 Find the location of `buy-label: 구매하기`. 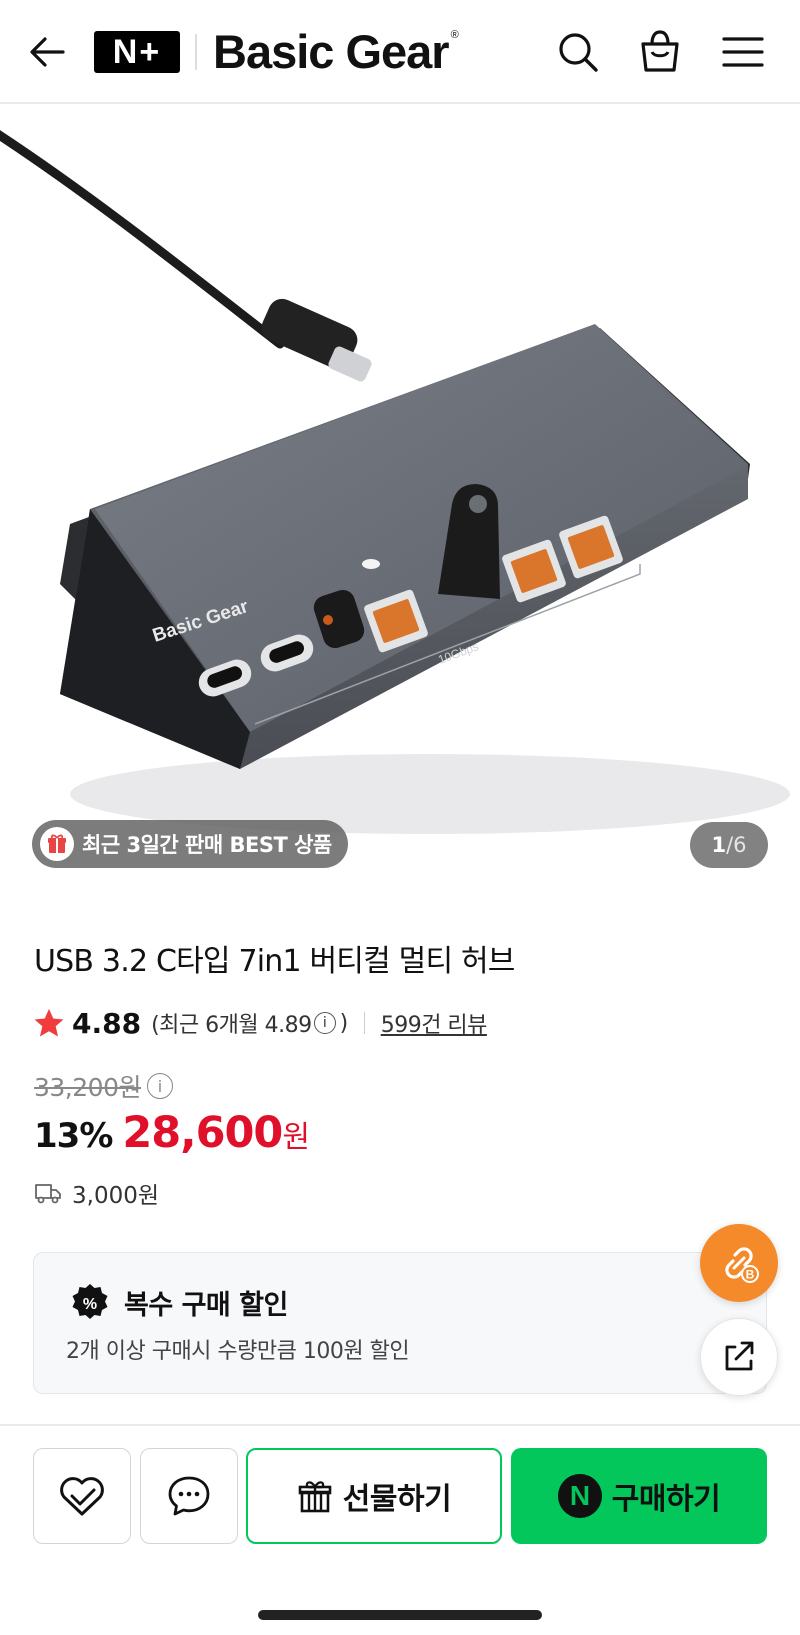

buy-label: 구매하기 is located at coordinates (666, 1499).